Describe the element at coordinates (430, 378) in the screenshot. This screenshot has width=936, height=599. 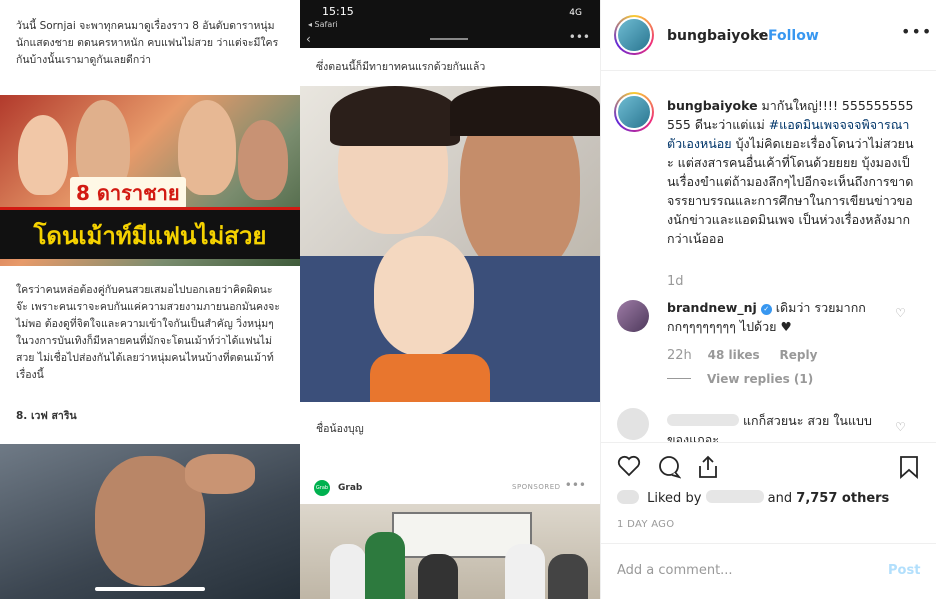
I see `baby-shirt` at that location.